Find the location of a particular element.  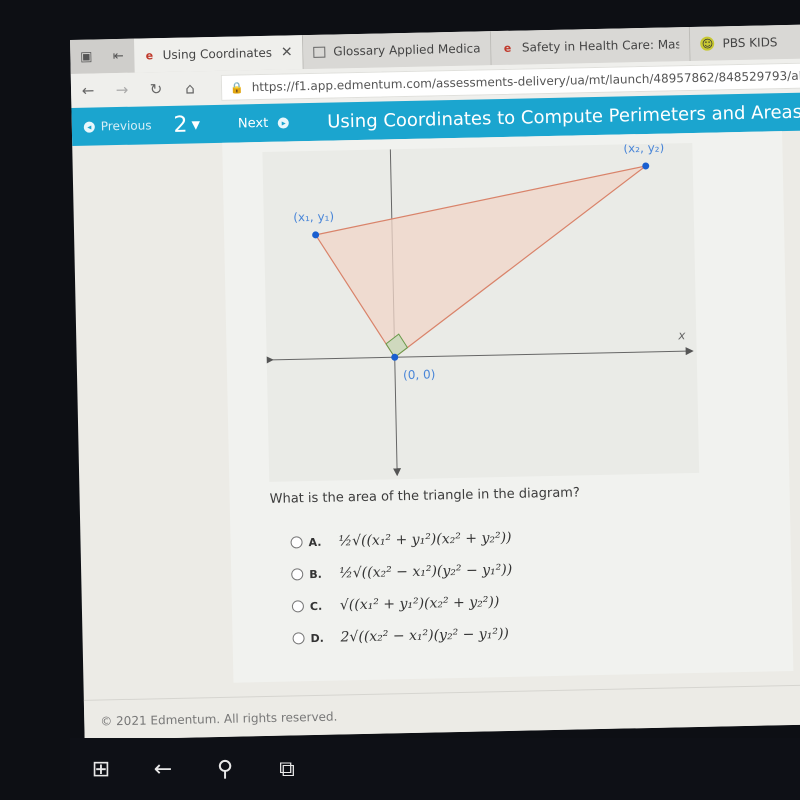

next-button: Next ▸ is located at coordinates (264, 123).